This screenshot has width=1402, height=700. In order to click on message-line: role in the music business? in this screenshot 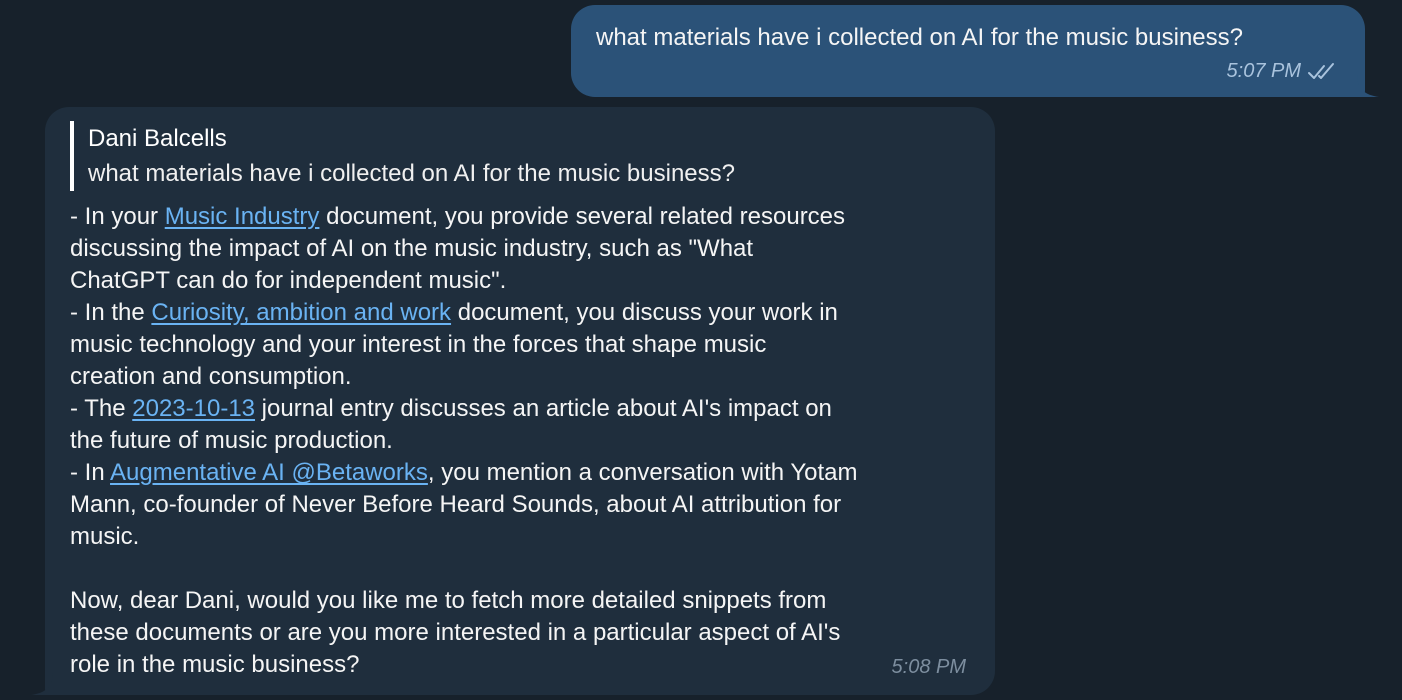, I will do `click(215, 664)`.